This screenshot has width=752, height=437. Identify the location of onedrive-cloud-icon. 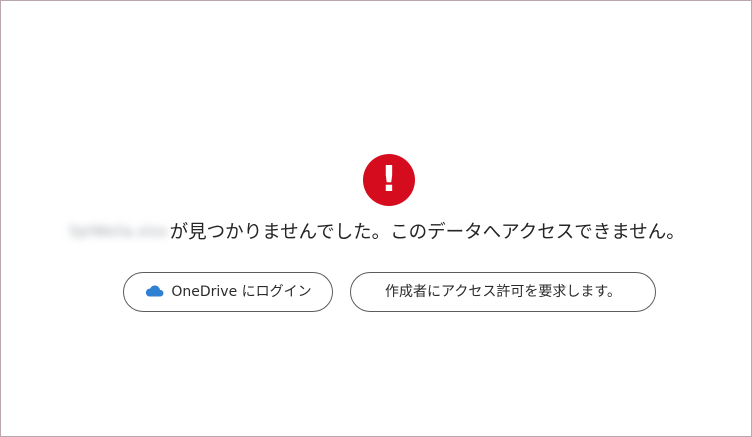
(155, 291).